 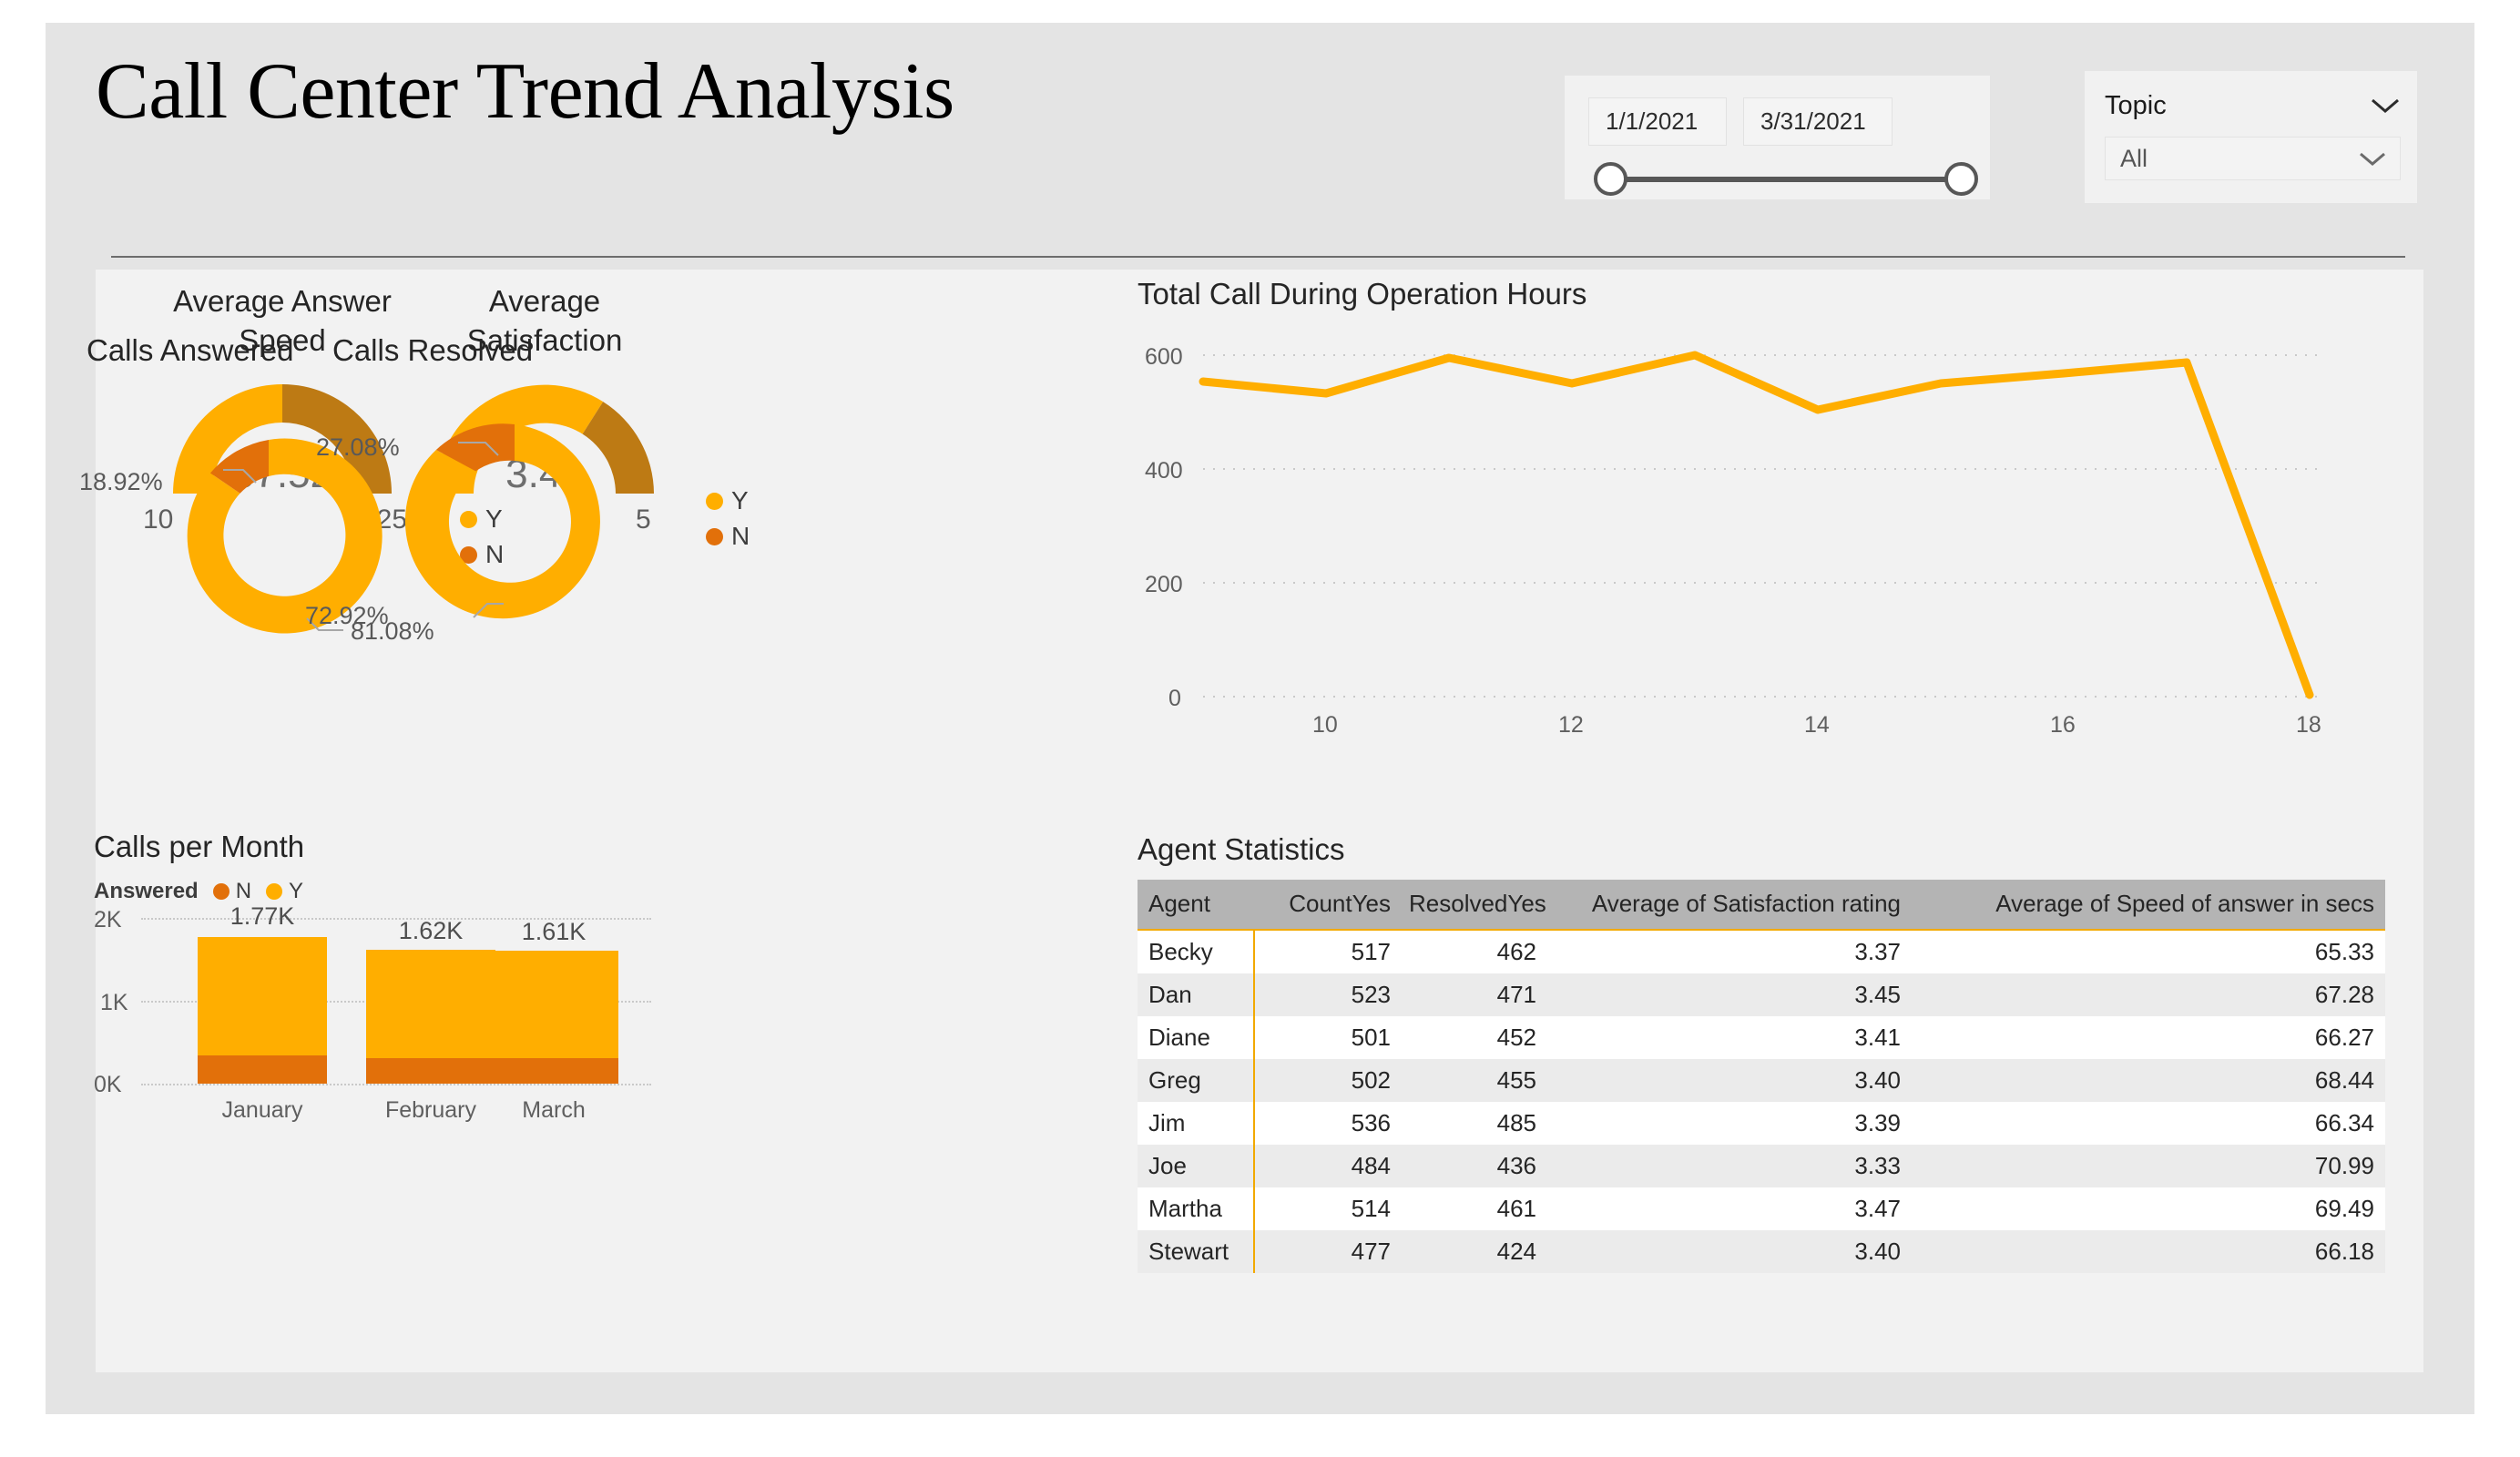 I want to click on cell-countyes: 523, so click(x=1327, y=995).